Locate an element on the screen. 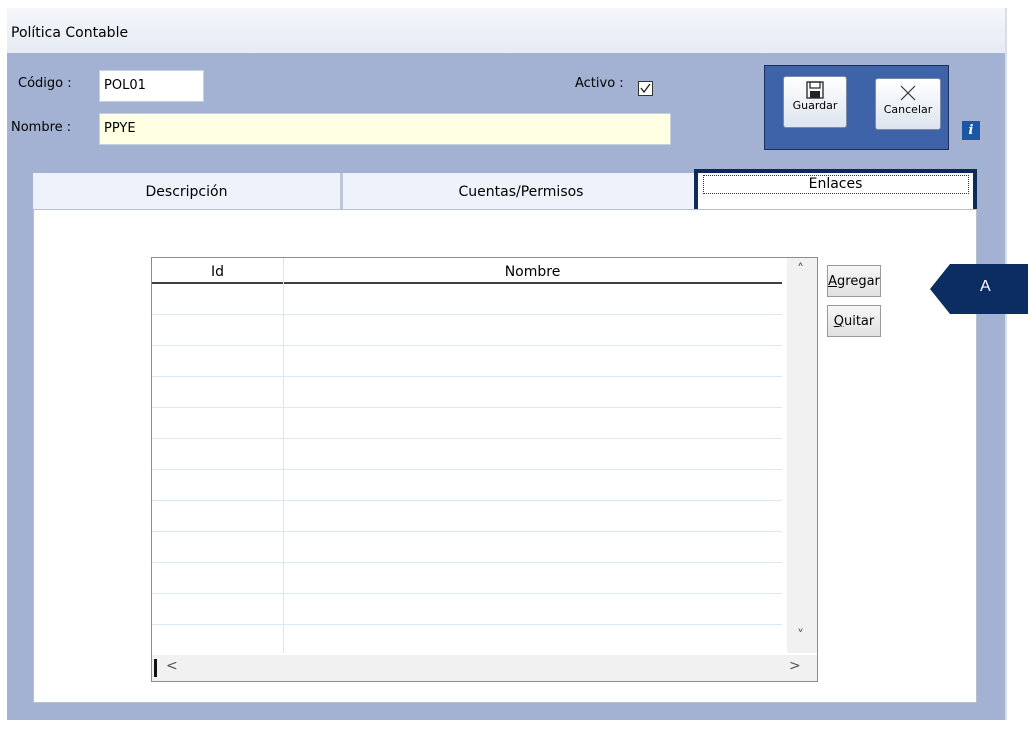 The image size is (1032, 730). vertical-scrollbar: ˄ ˅ is located at coordinates (802, 455).